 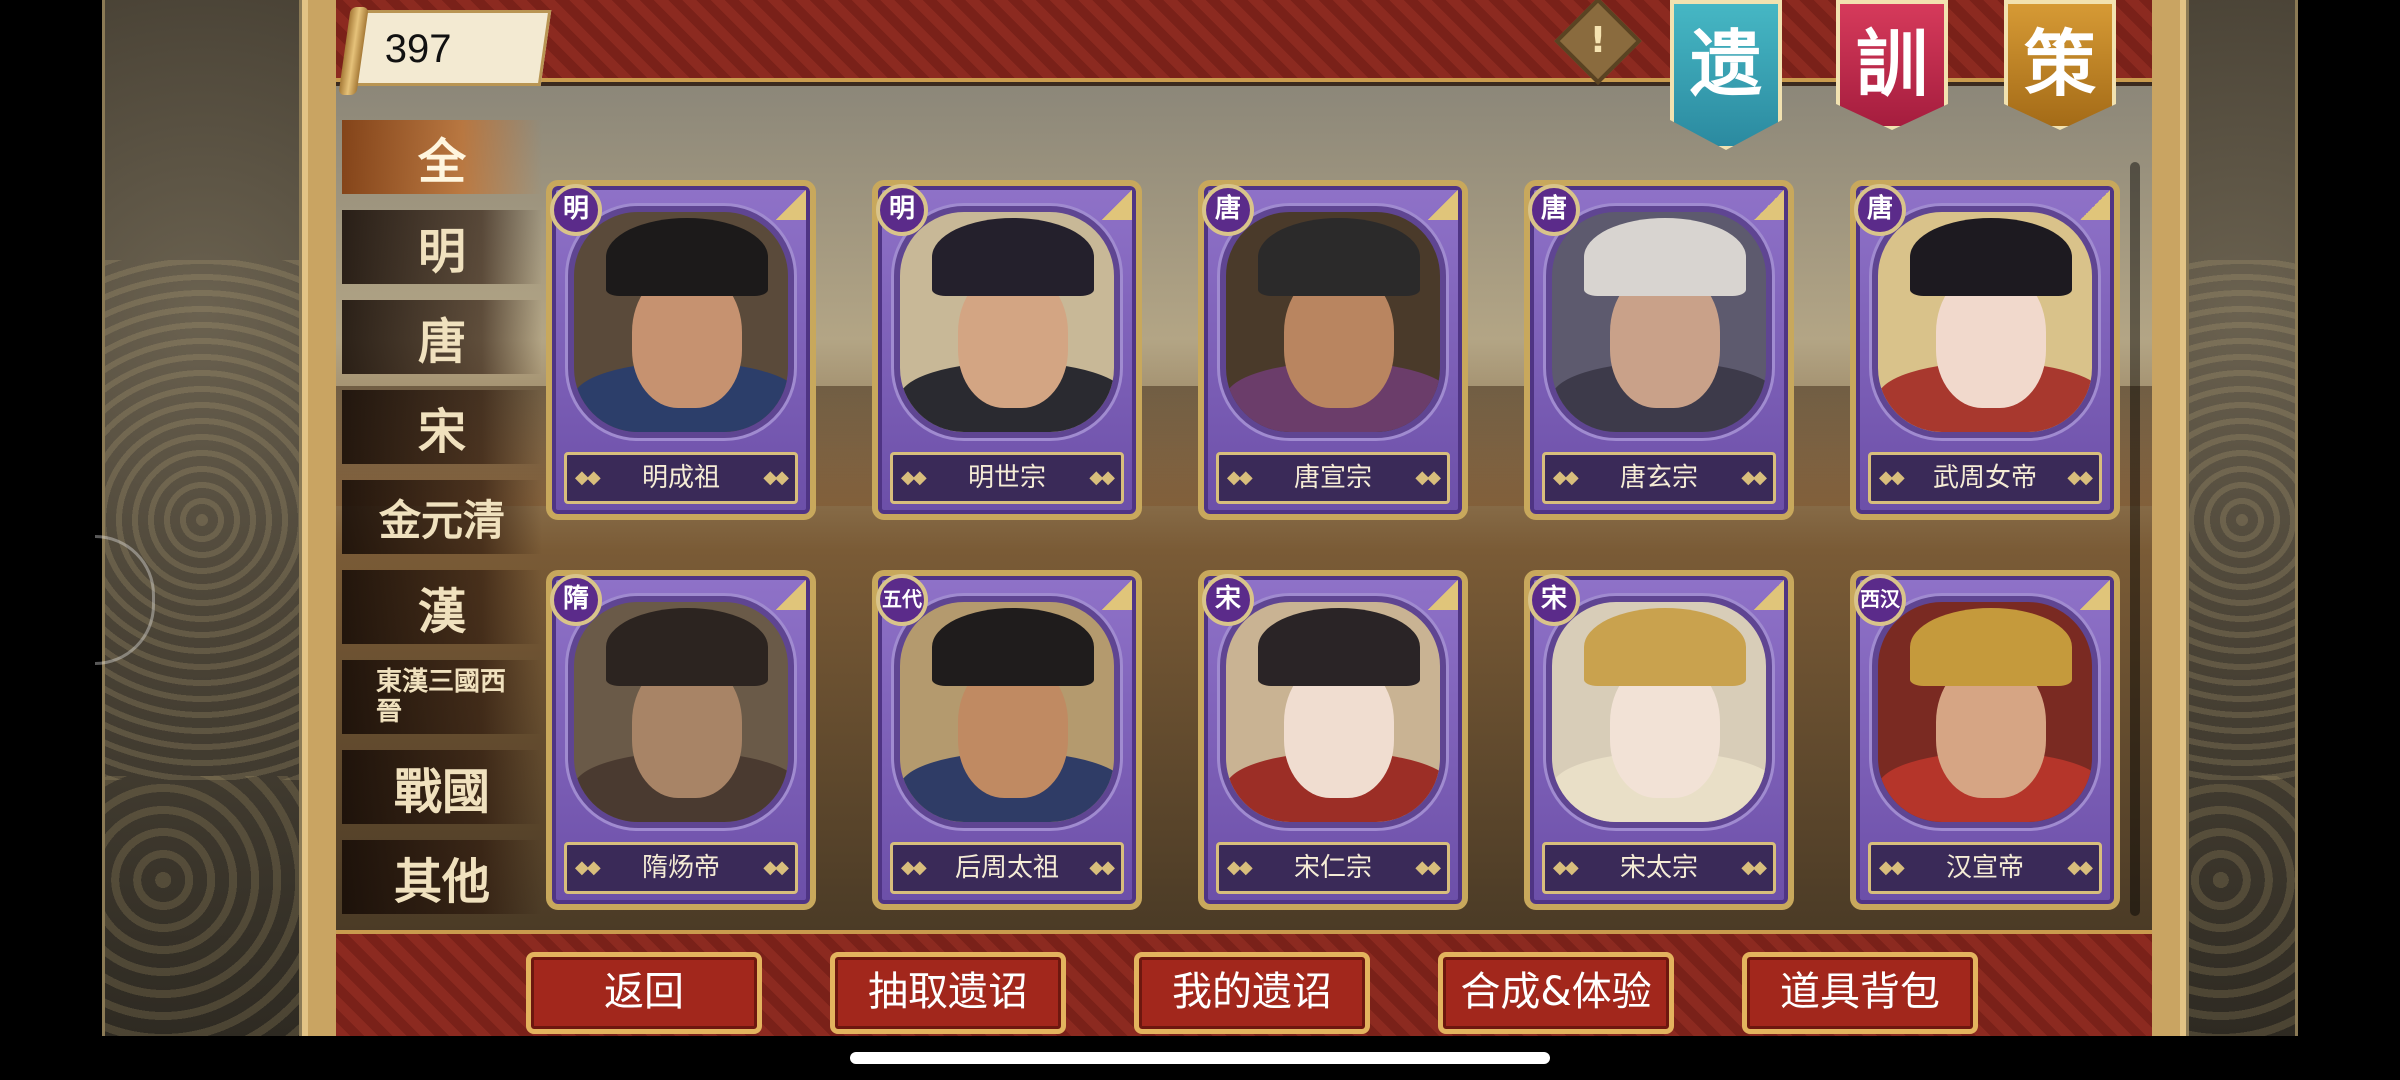 I want to click on emperor-name: 隋炀帝, so click(x=680, y=868).